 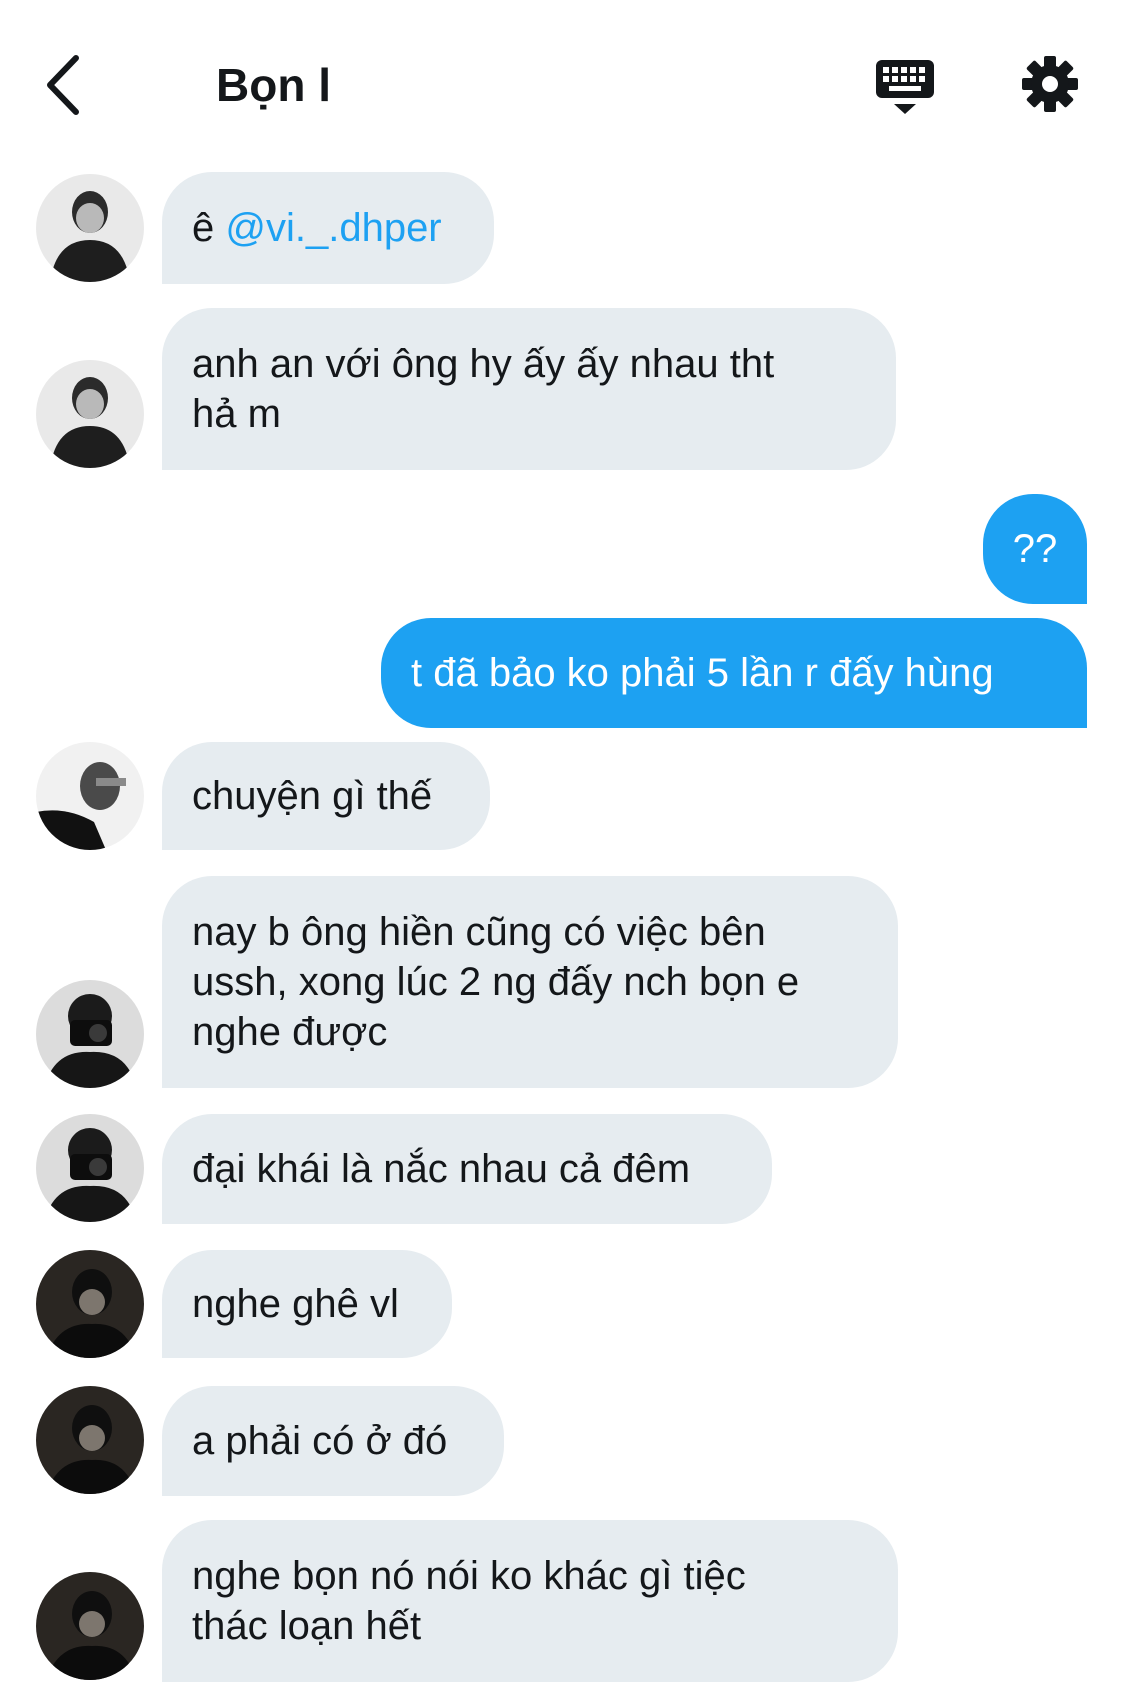 I want to click on message-line: chuyện gì thế, so click(x=312, y=796).